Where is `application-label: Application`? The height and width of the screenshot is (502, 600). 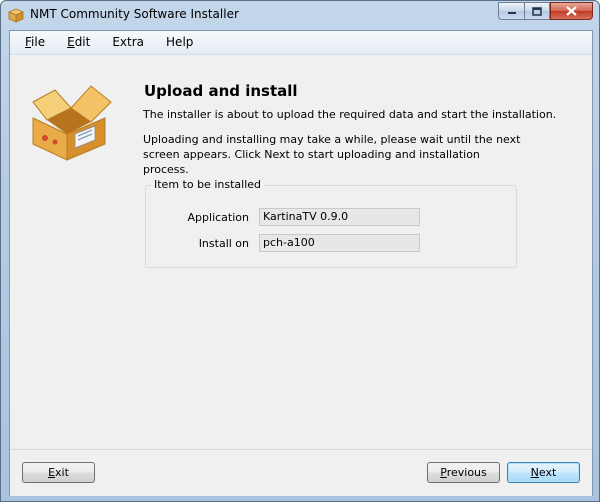 application-label: Application is located at coordinates (218, 217).